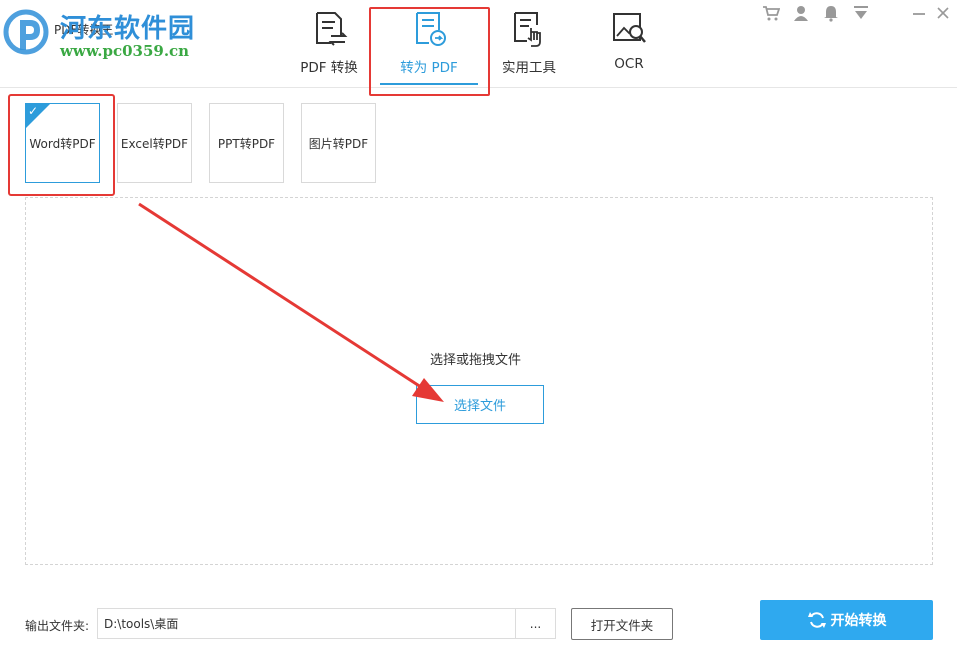  What do you see at coordinates (57, 625) in the screenshot?
I see `output-folder-label: 输出文件夹:` at bounding box center [57, 625].